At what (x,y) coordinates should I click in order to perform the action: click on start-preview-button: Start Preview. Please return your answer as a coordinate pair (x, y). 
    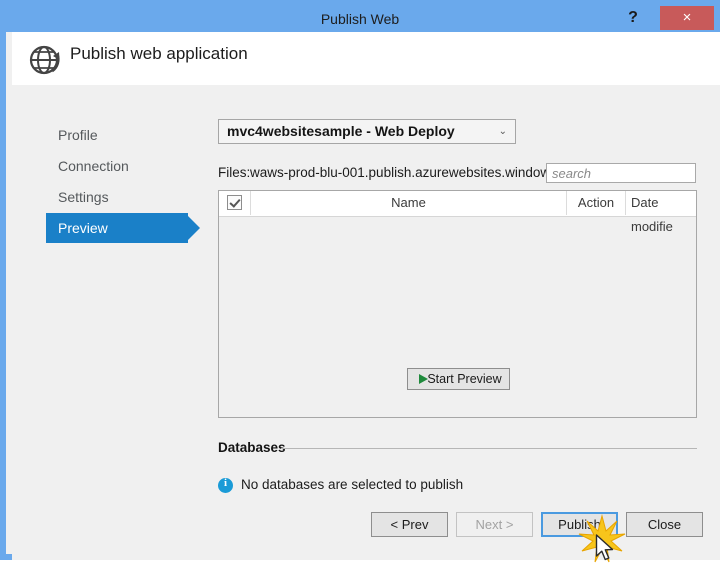
    Looking at the image, I should click on (458, 379).